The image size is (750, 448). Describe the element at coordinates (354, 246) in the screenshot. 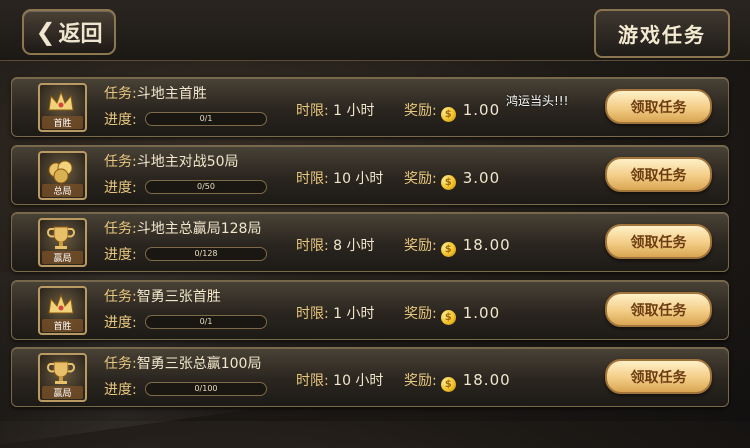

I see `time-limit-value: 8 小时` at that location.